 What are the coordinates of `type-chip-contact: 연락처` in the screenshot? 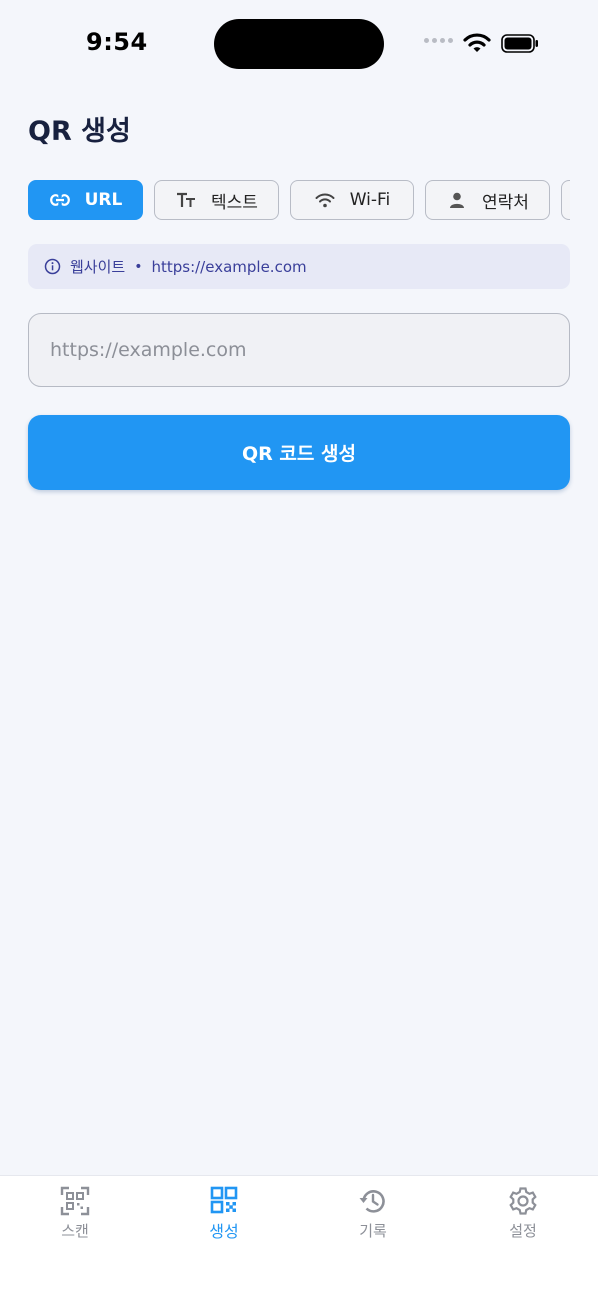 It's located at (487, 200).